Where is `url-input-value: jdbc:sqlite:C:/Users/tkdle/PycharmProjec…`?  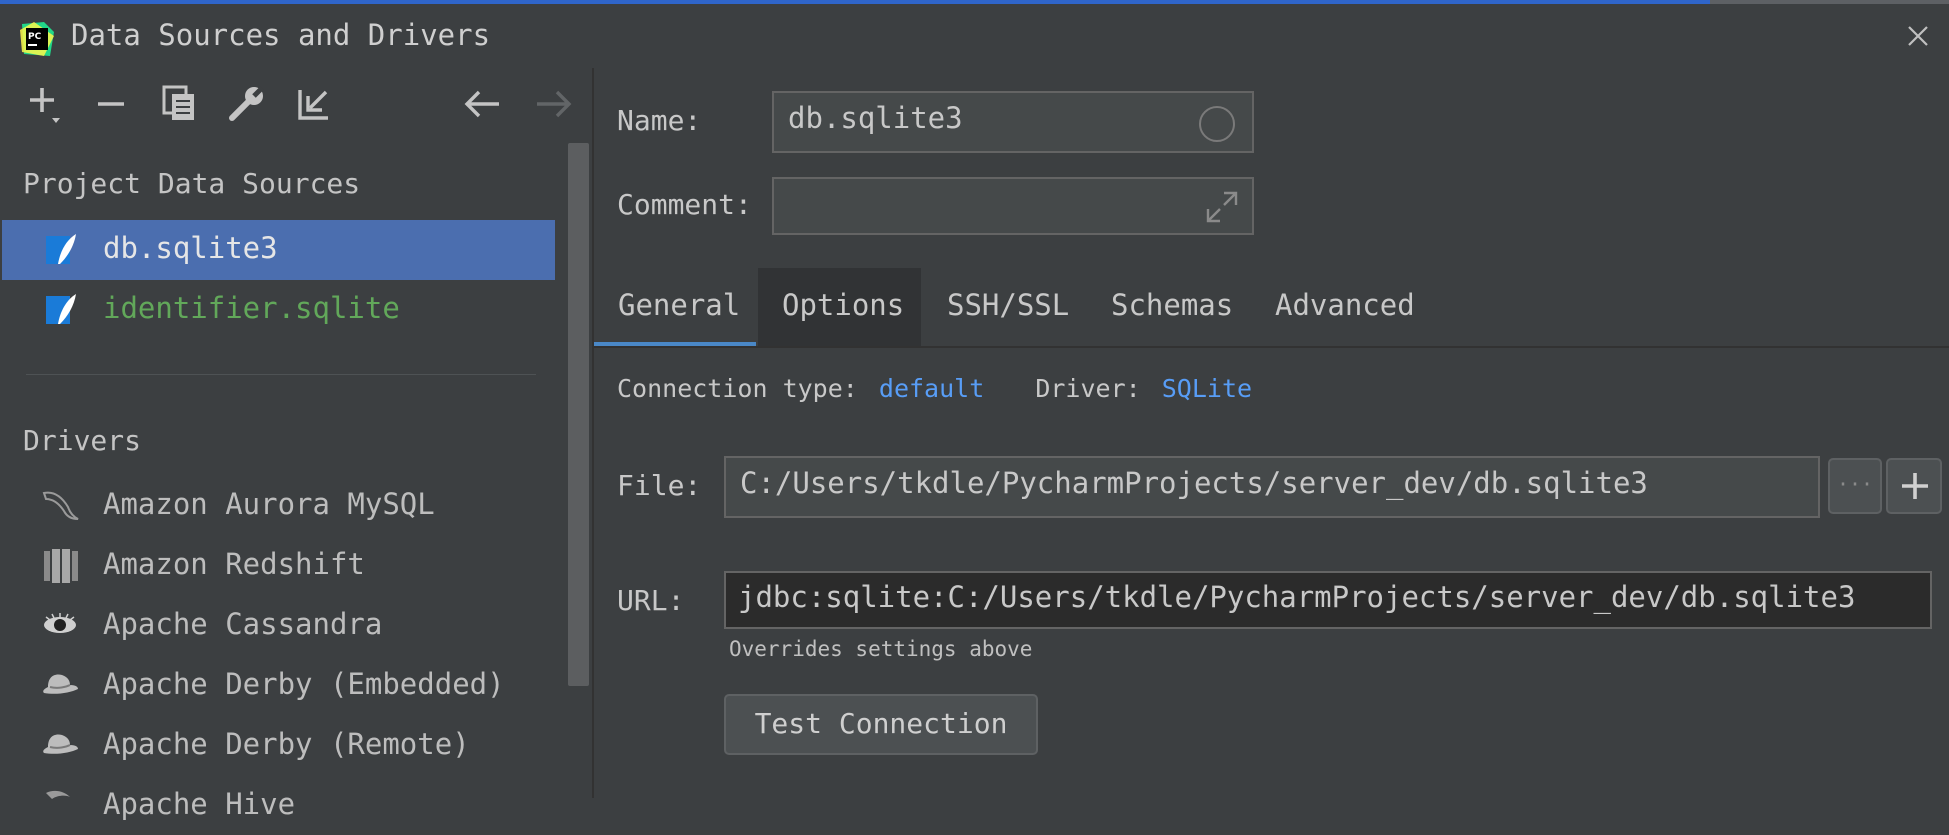
url-input-value: jdbc:sqlite:C:/Users/tkdle/PycharmProjec… is located at coordinates (1297, 597).